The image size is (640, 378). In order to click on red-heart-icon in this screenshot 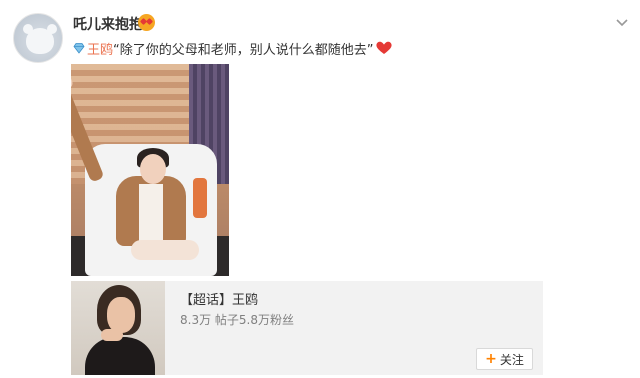, I will do `click(383, 47)`.